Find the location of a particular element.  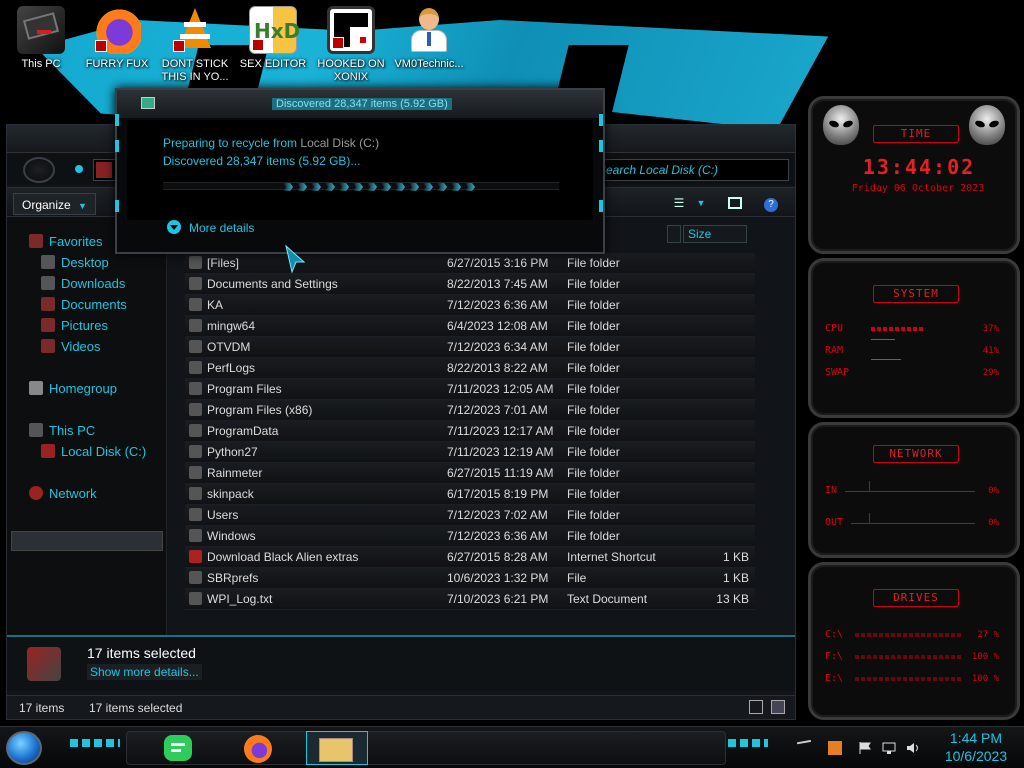

desktop-icon-sex-editor: HxD SEX EDITOR is located at coordinates (273, 38).